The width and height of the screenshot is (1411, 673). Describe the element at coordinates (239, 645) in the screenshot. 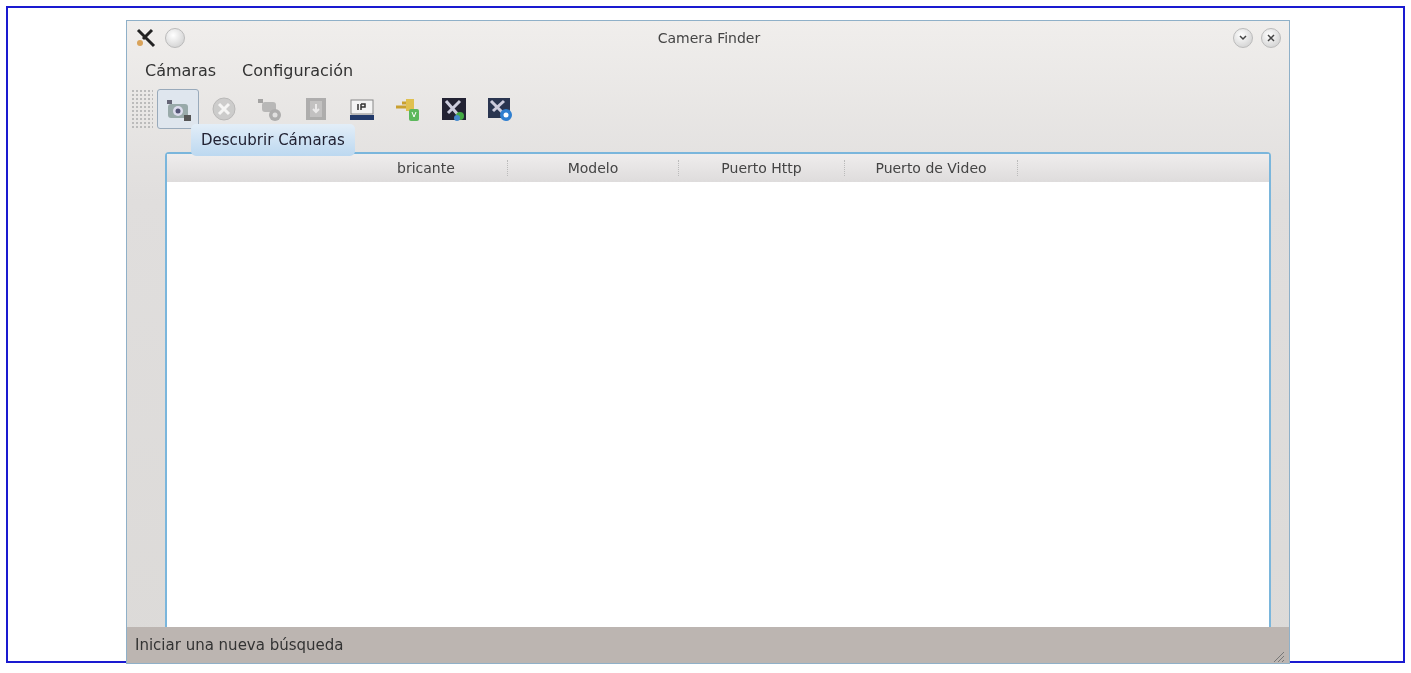

I see `status-text: Iniciar una nueva búsqueda` at that location.